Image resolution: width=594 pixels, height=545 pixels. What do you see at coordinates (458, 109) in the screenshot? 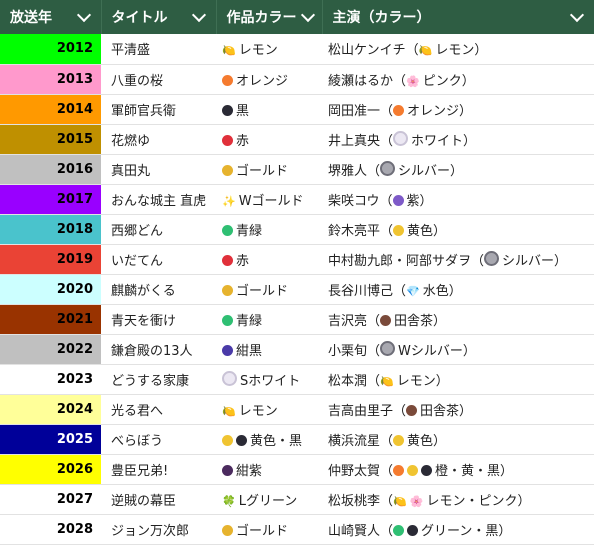
I see `lead-cell: 岡田准一（ オレンジ）` at bounding box center [458, 109].